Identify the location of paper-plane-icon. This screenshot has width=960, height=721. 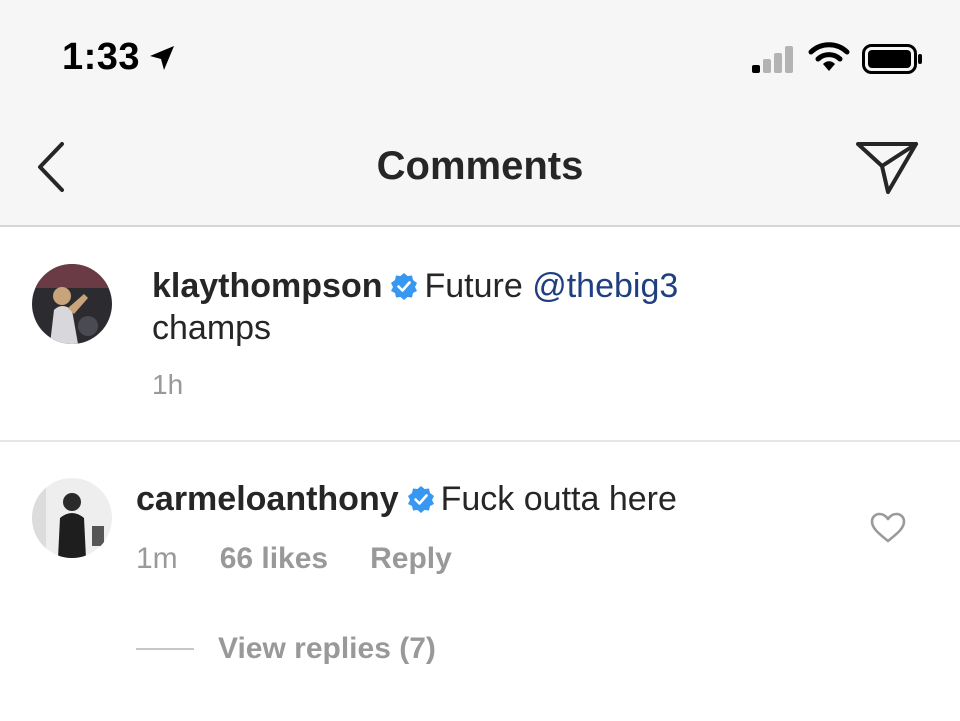
(887, 168).